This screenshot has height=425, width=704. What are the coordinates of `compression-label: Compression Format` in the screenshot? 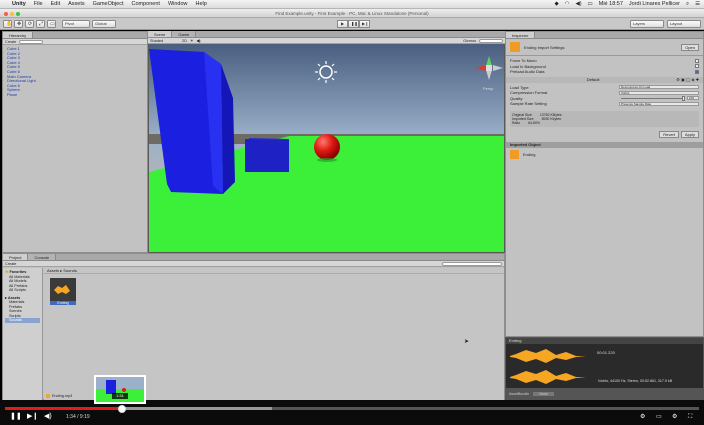 It's located at (529, 93).